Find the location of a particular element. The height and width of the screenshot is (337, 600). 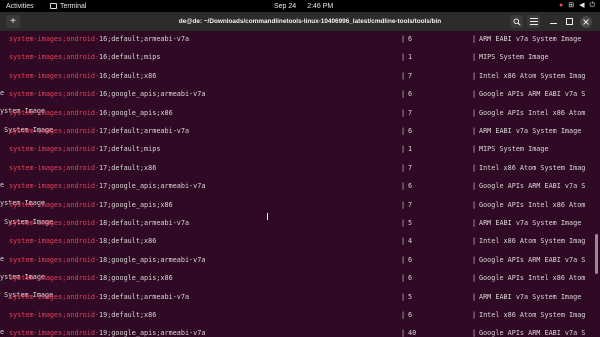

search-icon is located at coordinates (517, 22).